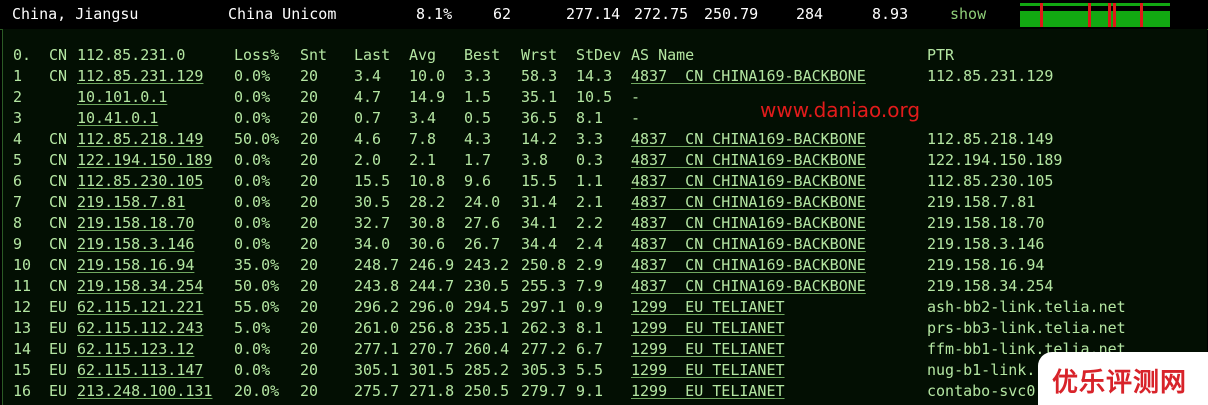 The image size is (1208, 405). I want to click on cell-avg: 10.0, so click(427, 76).